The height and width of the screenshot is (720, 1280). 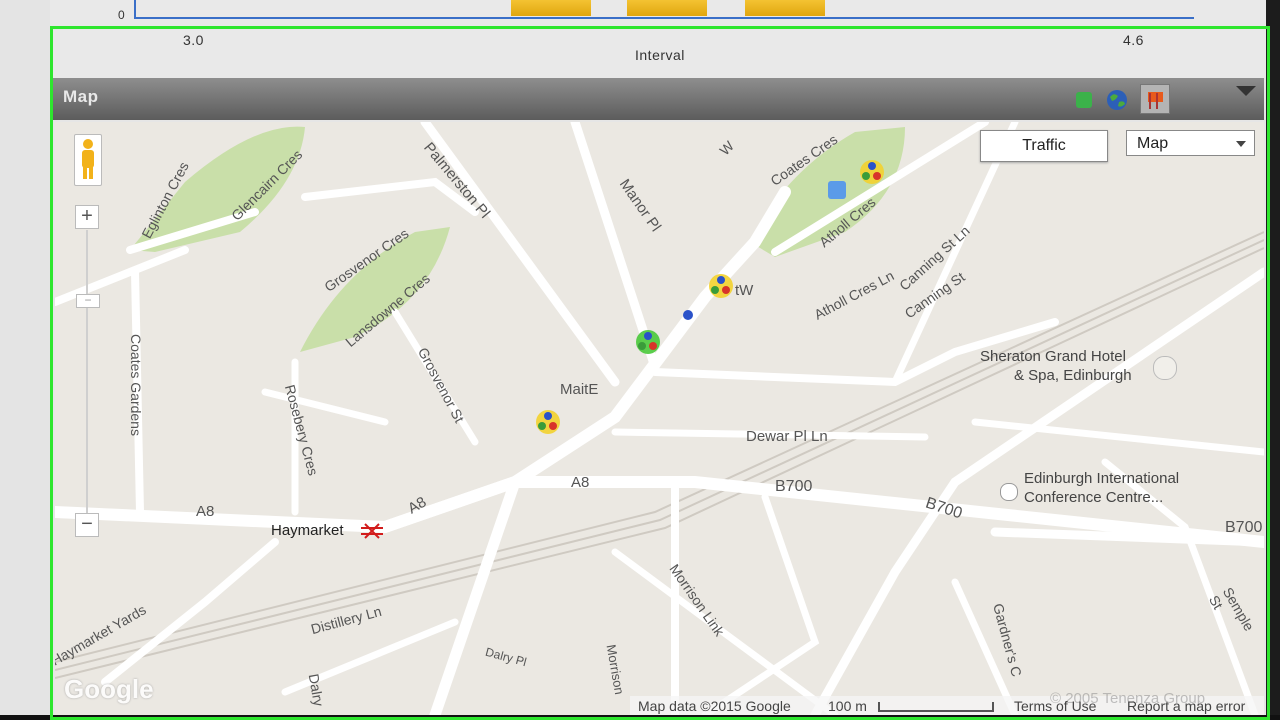 I want to click on scale-label: 100 m, so click(x=847, y=706).